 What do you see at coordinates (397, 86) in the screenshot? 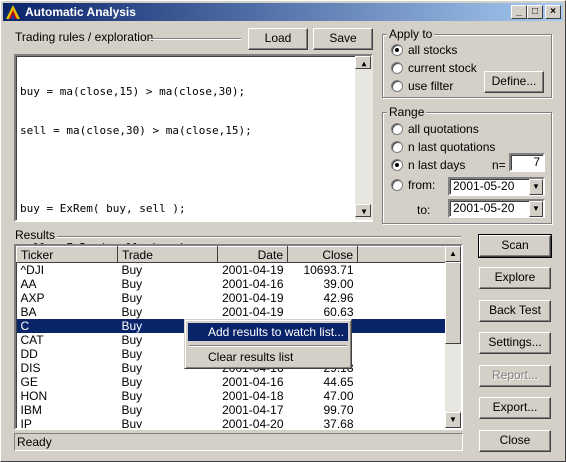
I see `radio-use-filter` at bounding box center [397, 86].